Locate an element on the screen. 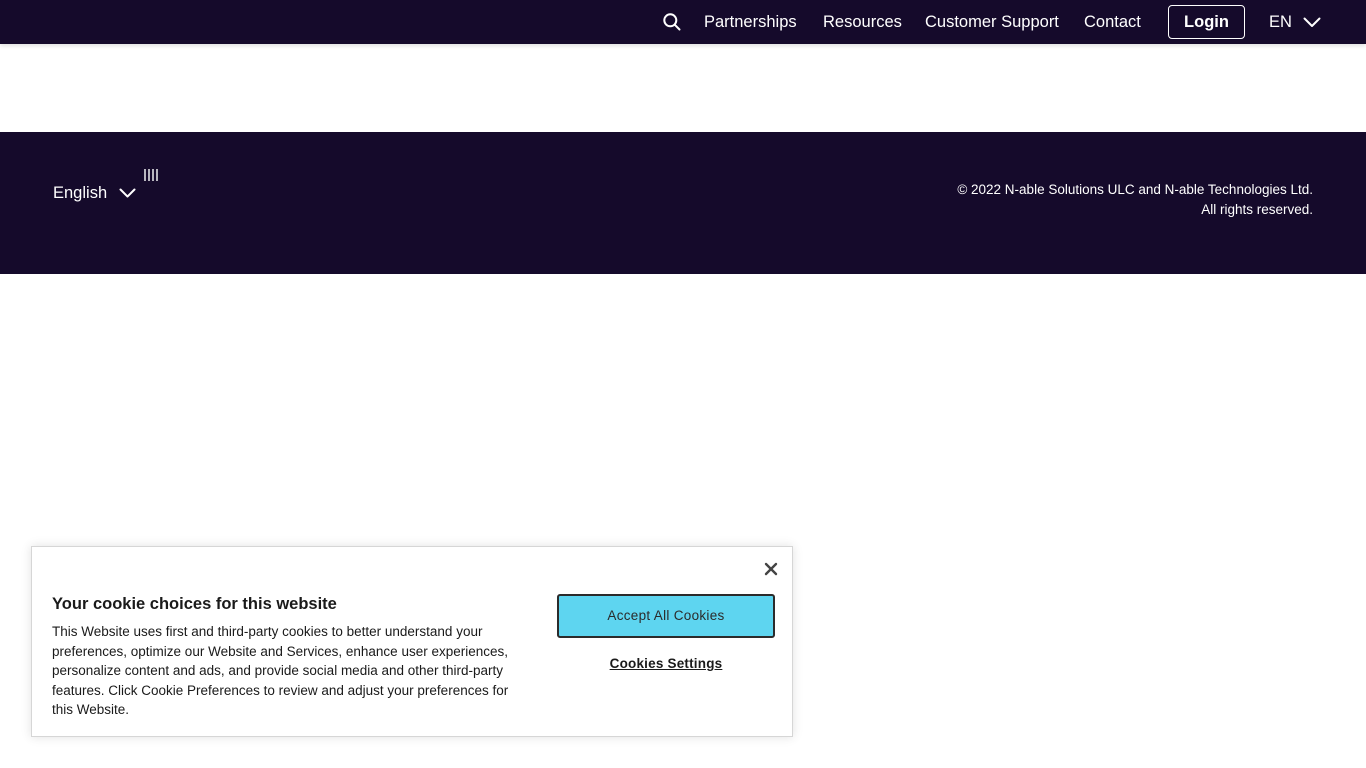 The width and height of the screenshot is (1366, 768). rights-reserved-line: All rights reserved. is located at coordinates (1257, 209).